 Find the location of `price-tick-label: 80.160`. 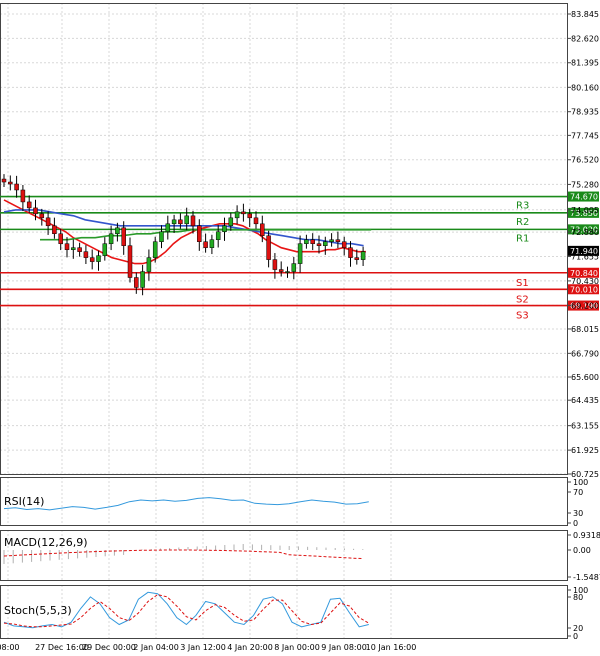

price-tick-label: 80.160 is located at coordinates (585, 87).